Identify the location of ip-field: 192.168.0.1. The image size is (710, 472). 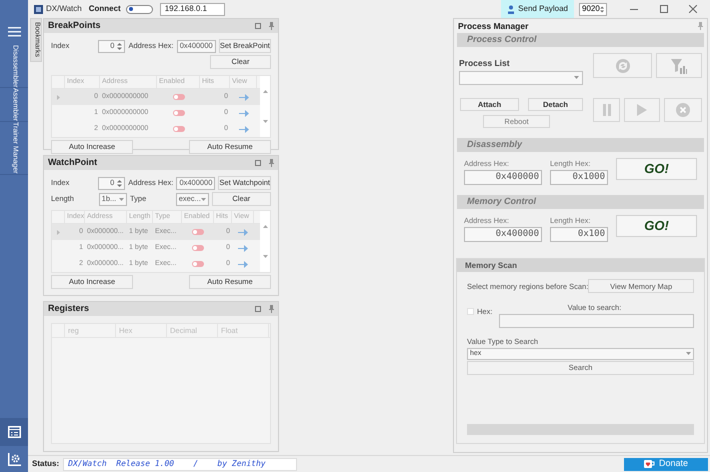
(192, 9).